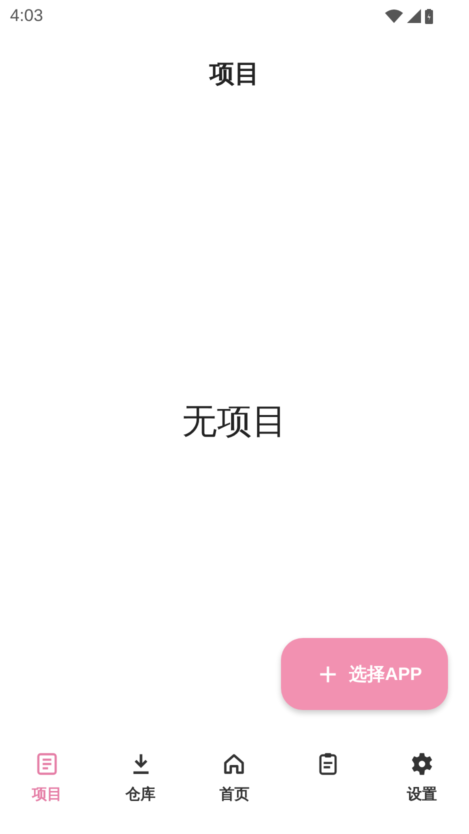 The height and width of the screenshot is (834, 469). Describe the element at coordinates (235, 74) in the screenshot. I see `page-title: 项目` at that location.